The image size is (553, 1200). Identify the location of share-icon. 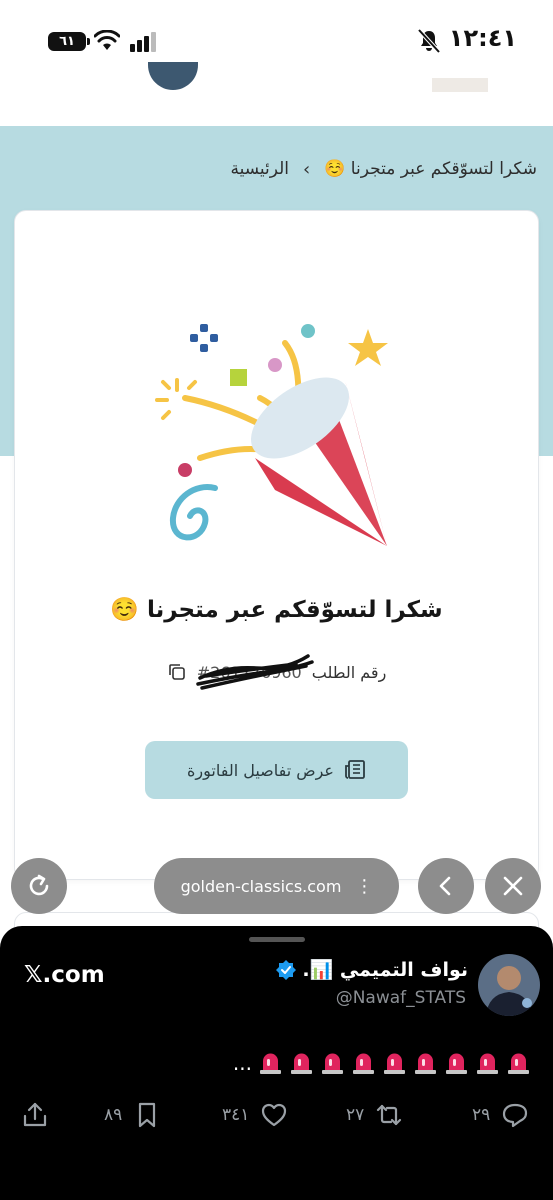
(35, 1114).